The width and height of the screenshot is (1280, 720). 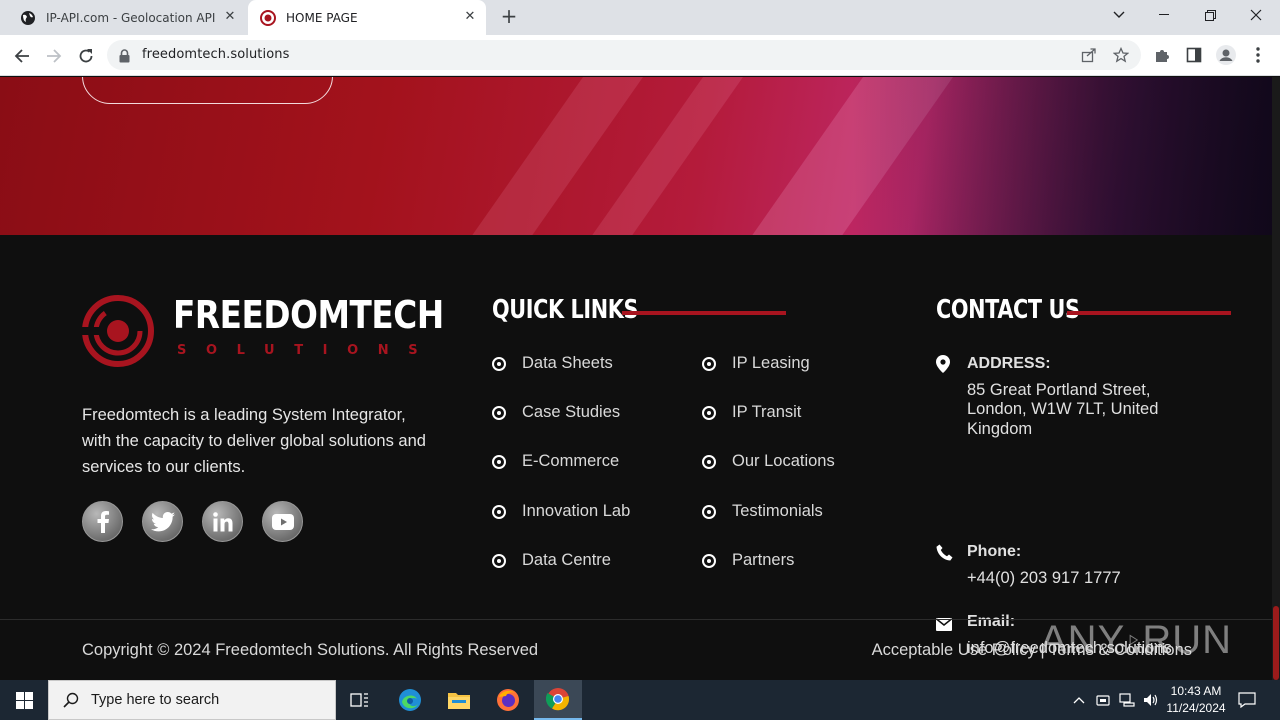 What do you see at coordinates (751, 412) in the screenshot?
I see `quick-link-ip-transit: IP Transit` at bounding box center [751, 412].